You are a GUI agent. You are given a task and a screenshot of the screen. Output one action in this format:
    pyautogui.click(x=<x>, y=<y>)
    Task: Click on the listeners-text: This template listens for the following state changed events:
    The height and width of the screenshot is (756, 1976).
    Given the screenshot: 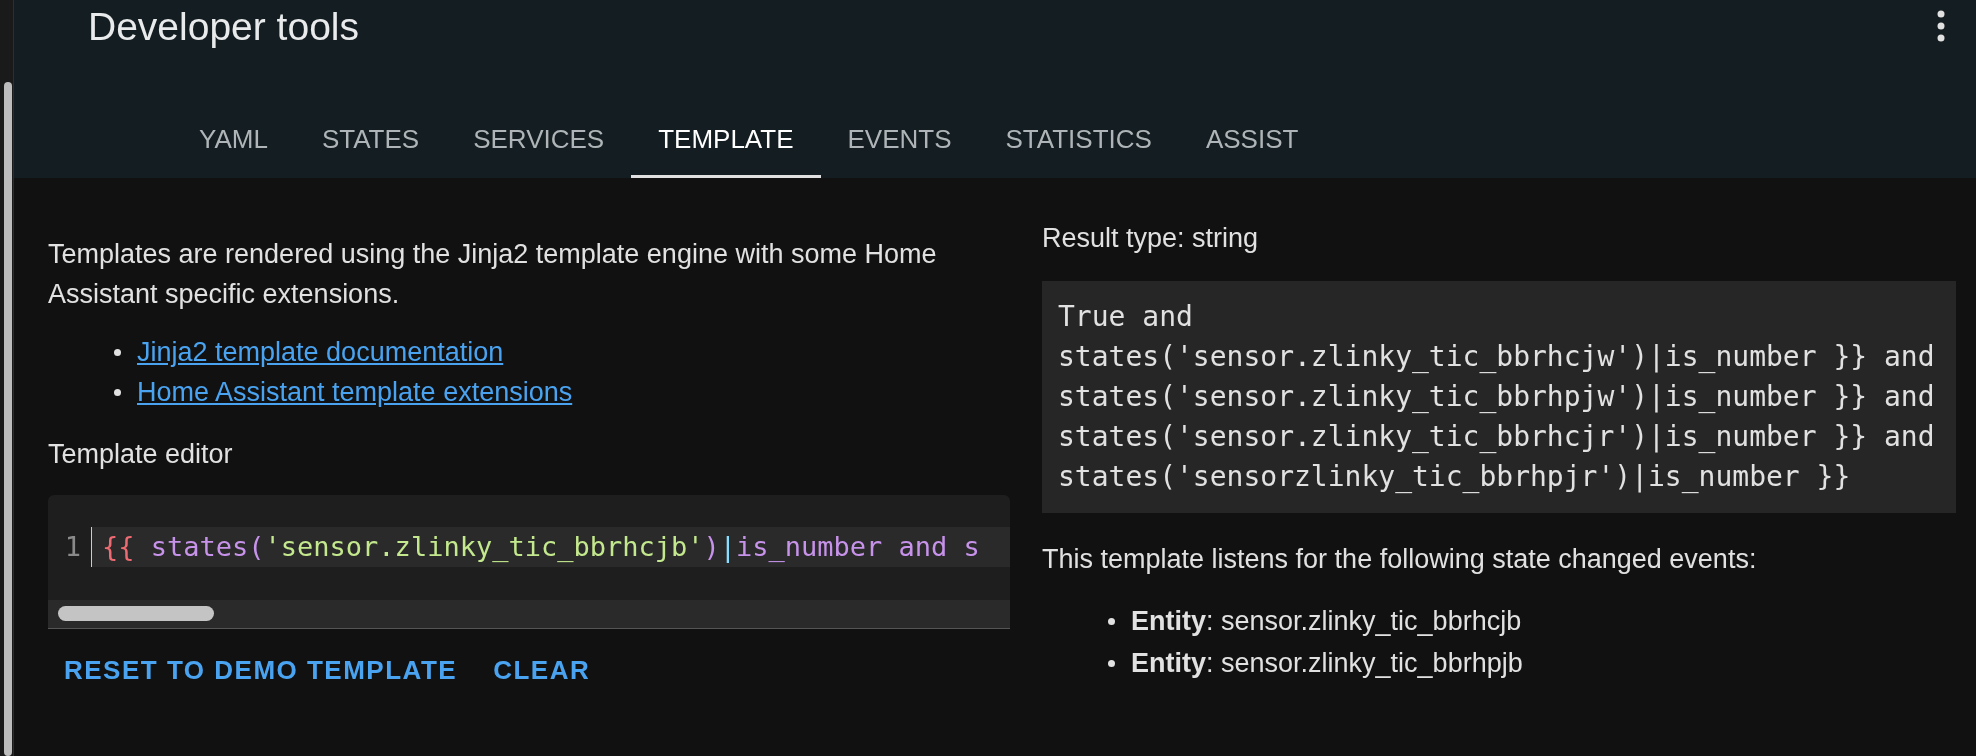 What is the action you would take?
    pyautogui.click(x=1399, y=559)
    